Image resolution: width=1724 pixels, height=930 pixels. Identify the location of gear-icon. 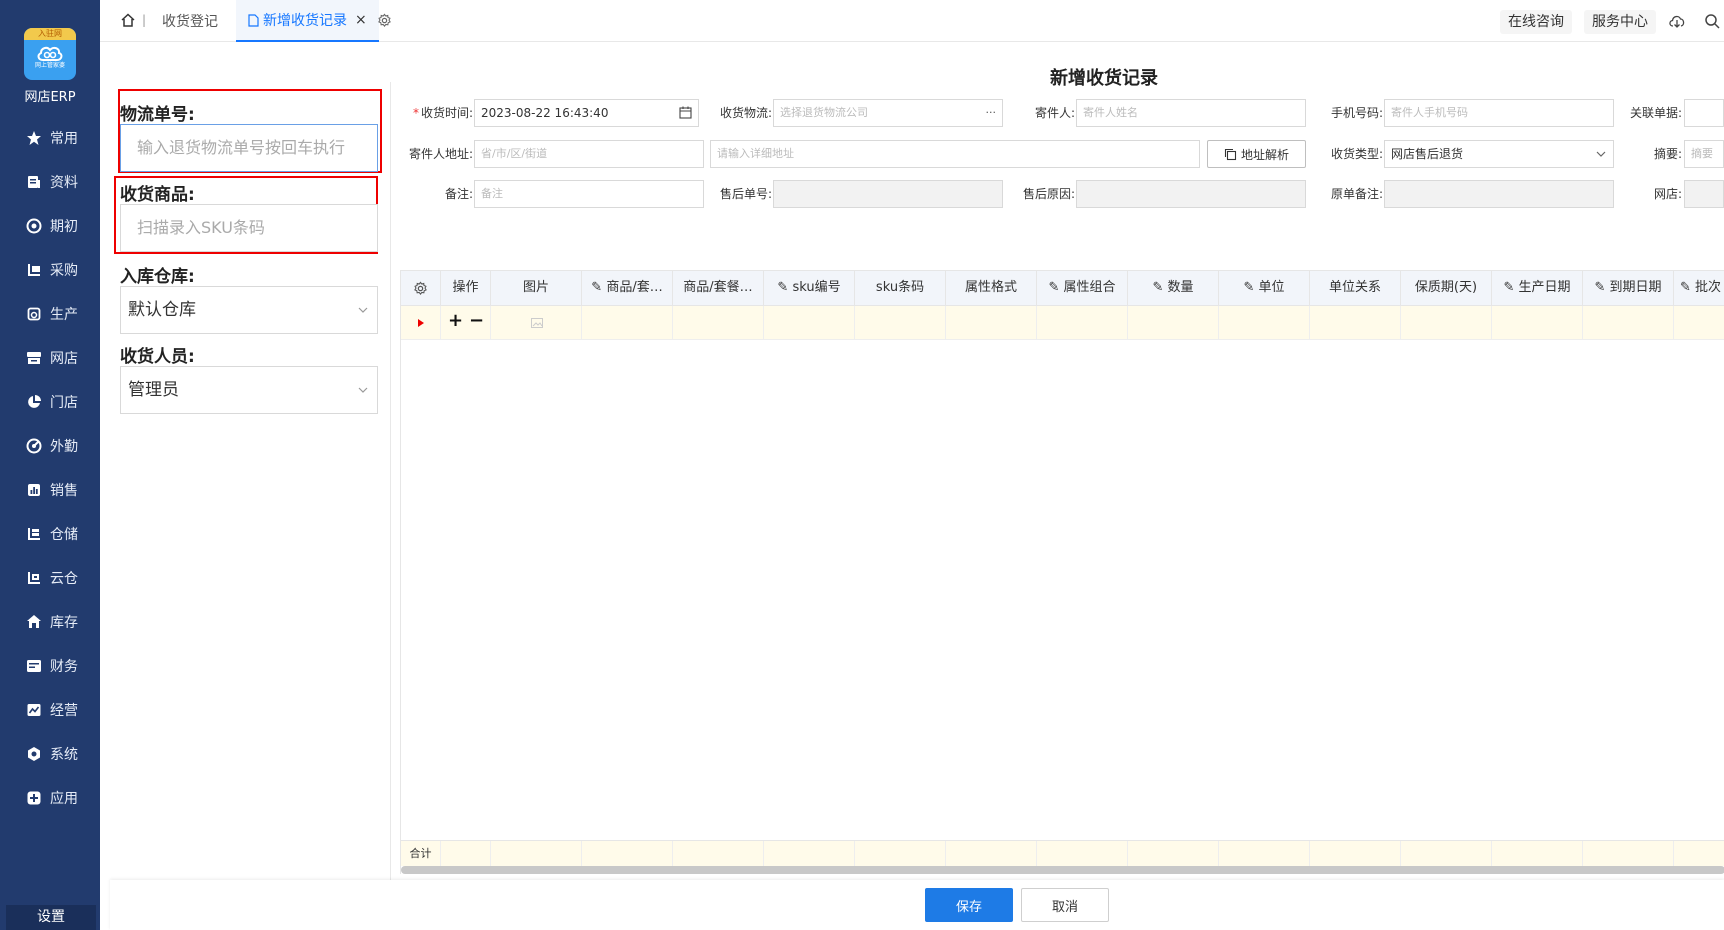
(384, 22).